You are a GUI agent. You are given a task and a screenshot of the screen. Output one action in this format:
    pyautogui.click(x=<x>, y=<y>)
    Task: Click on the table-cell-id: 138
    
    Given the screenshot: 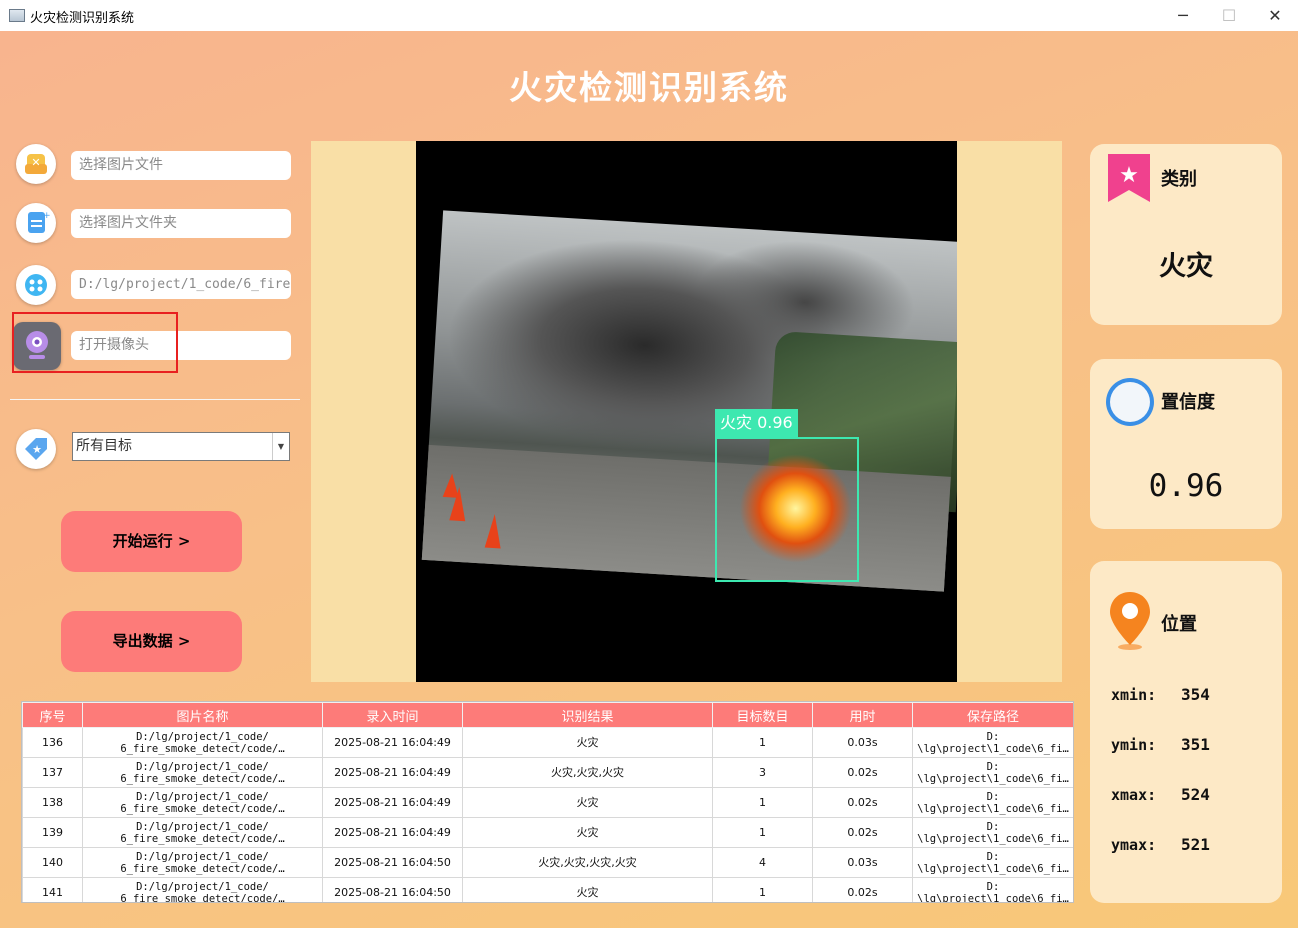 What is the action you would take?
    pyautogui.click(x=52, y=802)
    